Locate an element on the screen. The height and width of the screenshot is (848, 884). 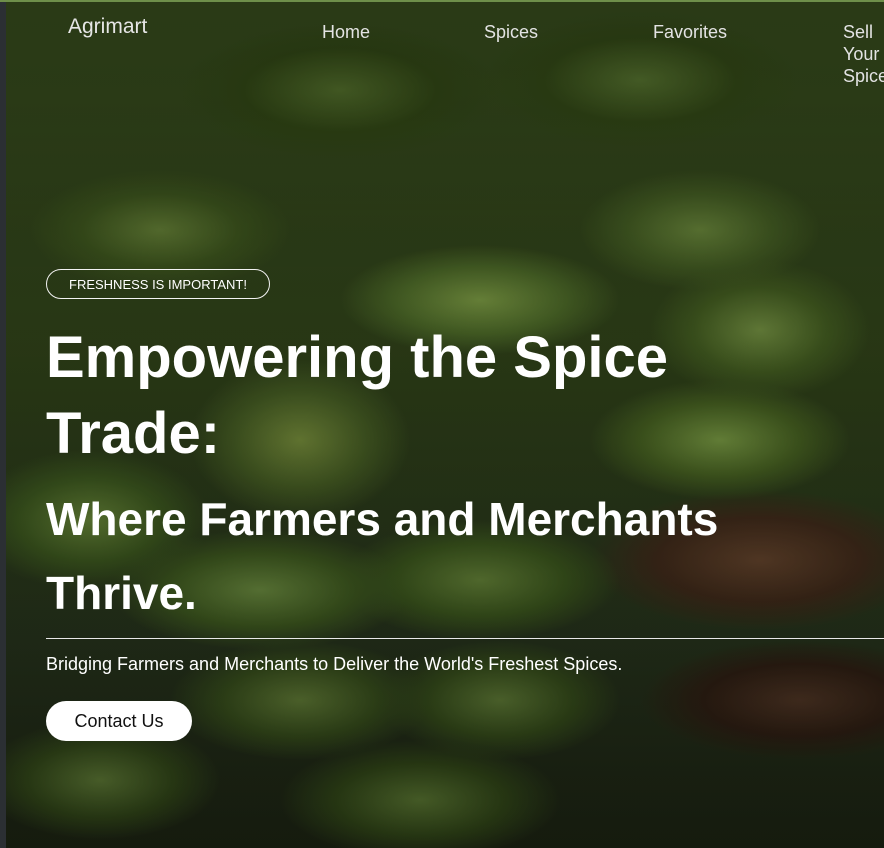
hero-subheadline: Where Farmers and Merchants Thrive. is located at coordinates (382, 556).